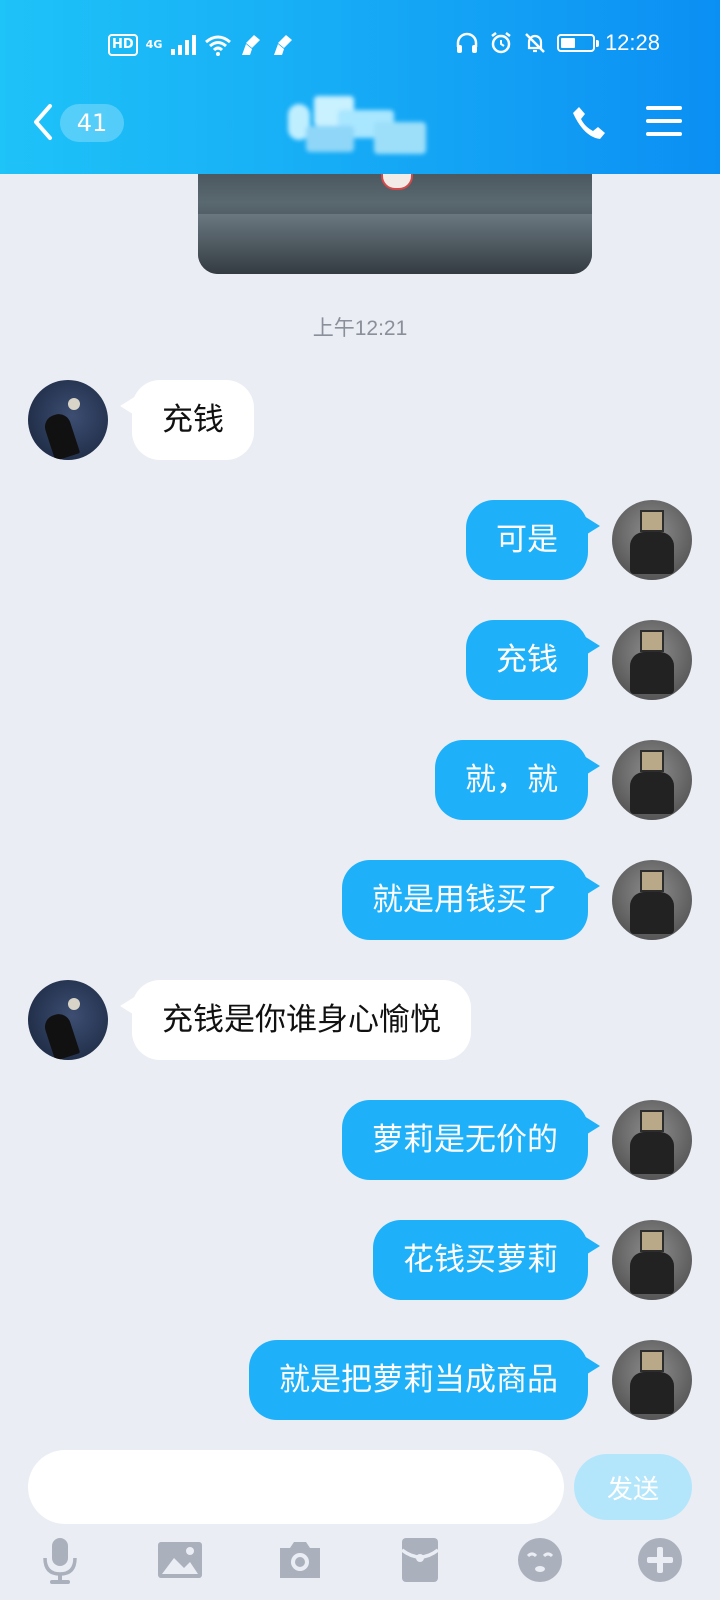 The height and width of the screenshot is (1600, 720). I want to click on message-row: 充钱是你谁身心愉悦, so click(360, 1020).